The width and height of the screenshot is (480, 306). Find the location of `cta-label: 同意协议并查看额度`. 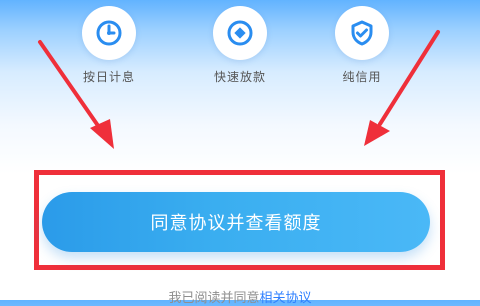

cta-label: 同意协议并查看额度 is located at coordinates (236, 223).